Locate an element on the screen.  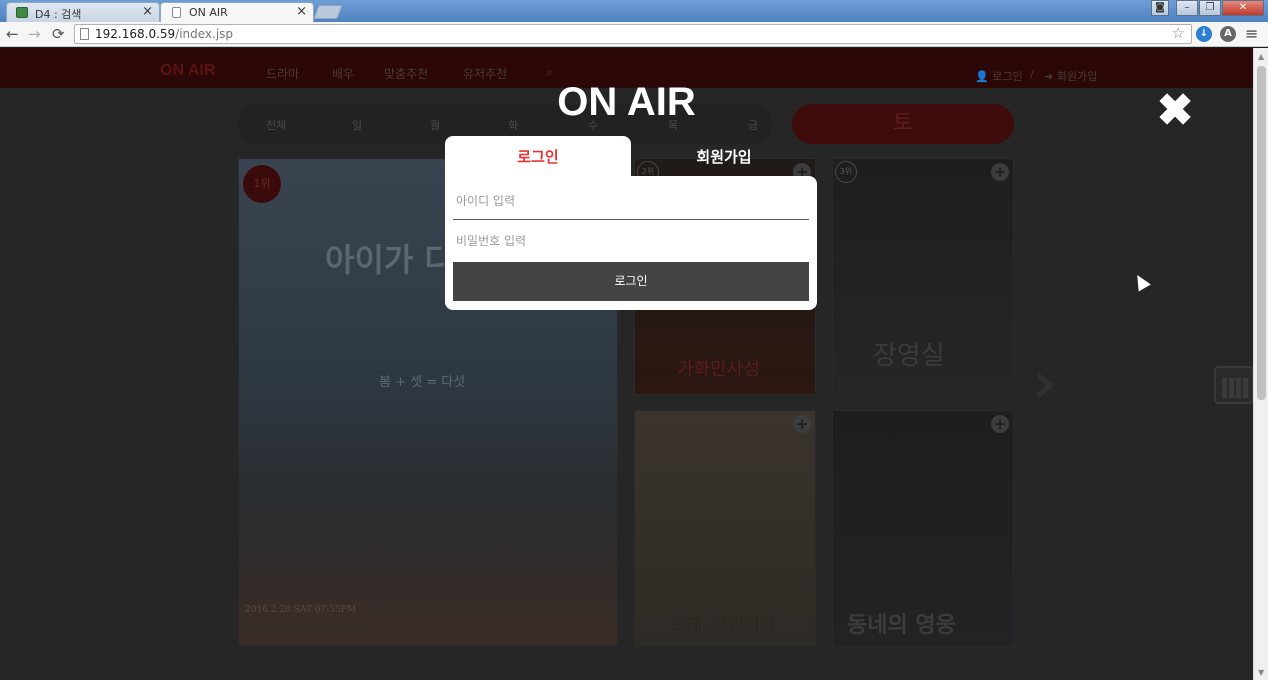
password-input is located at coordinates (631, 241).